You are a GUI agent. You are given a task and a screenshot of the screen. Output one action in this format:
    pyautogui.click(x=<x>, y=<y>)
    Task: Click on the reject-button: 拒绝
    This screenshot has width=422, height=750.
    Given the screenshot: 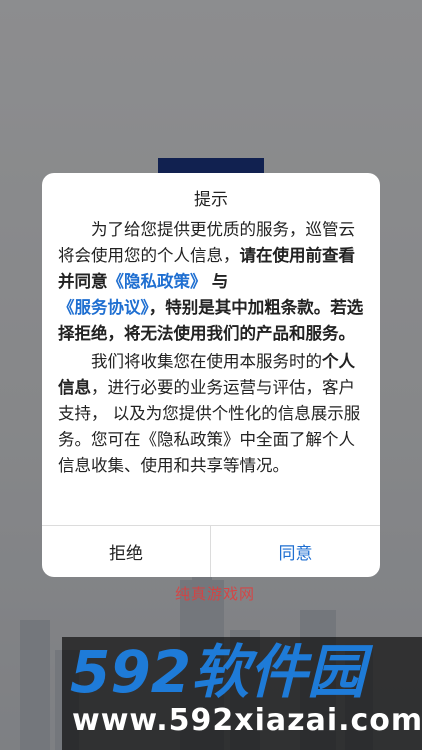 What is the action you would take?
    pyautogui.click(x=126, y=551)
    